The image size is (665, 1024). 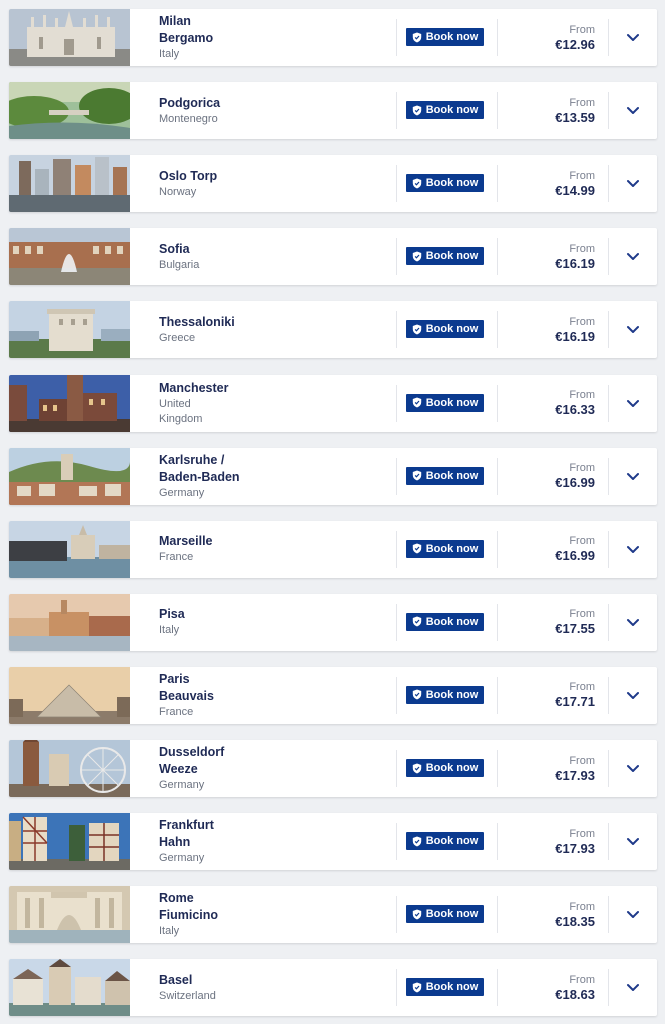 I want to click on price-block: From €18.35, so click(x=575, y=914).